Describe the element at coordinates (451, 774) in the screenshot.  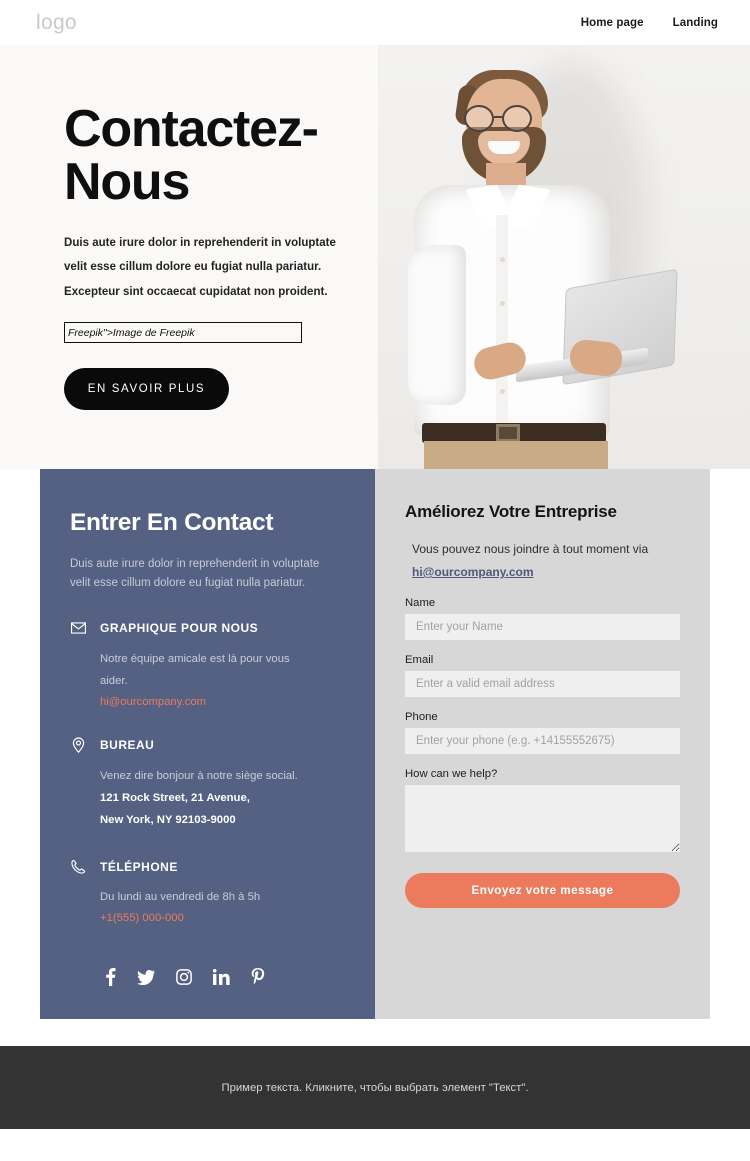
I see `field-message-label: How can we help?` at that location.